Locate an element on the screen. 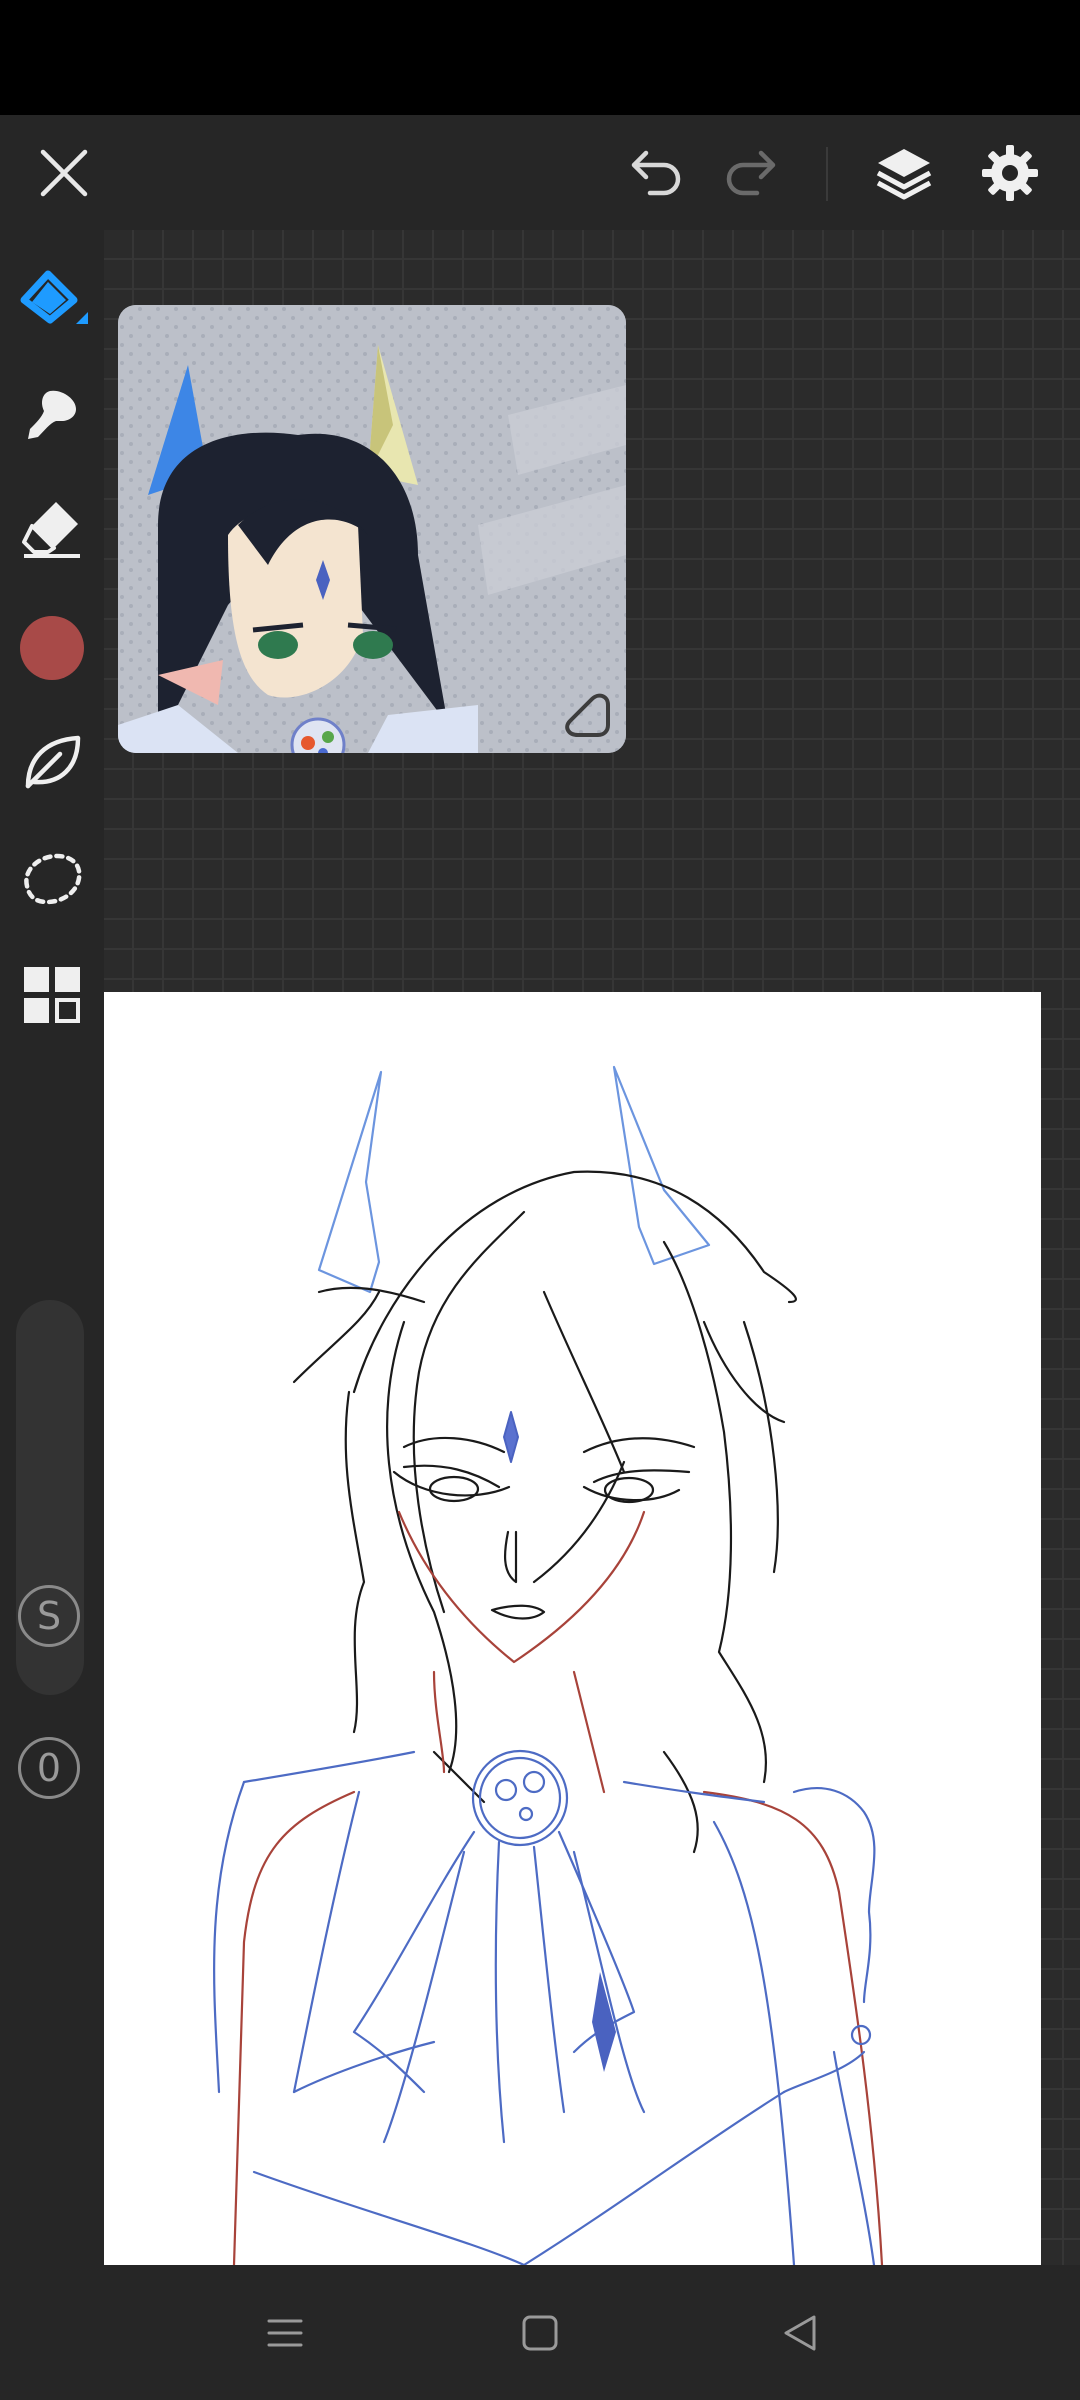 The width and height of the screenshot is (1080, 2400). smudge-tool is located at coordinates (52, 415).